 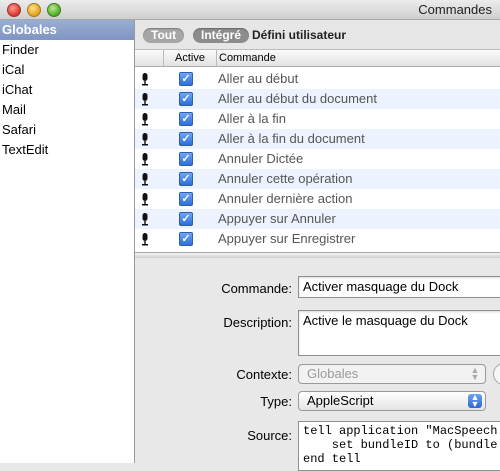 I want to click on filter-user-defined-button: Défini utilisateur, so click(x=299, y=35).